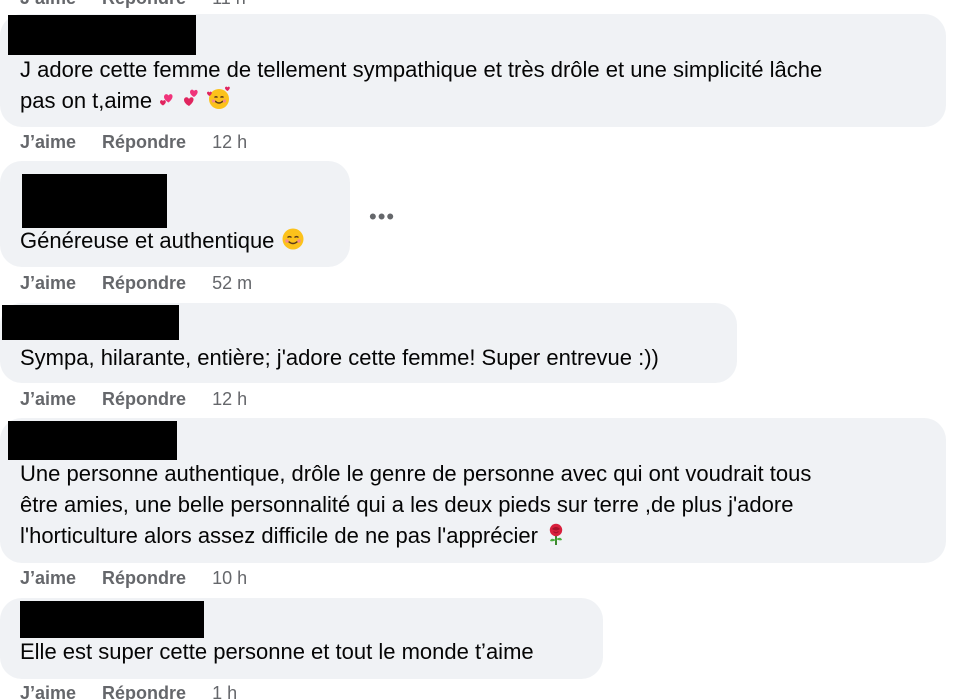  I want to click on timestamp: 11 h, so click(229, 4).